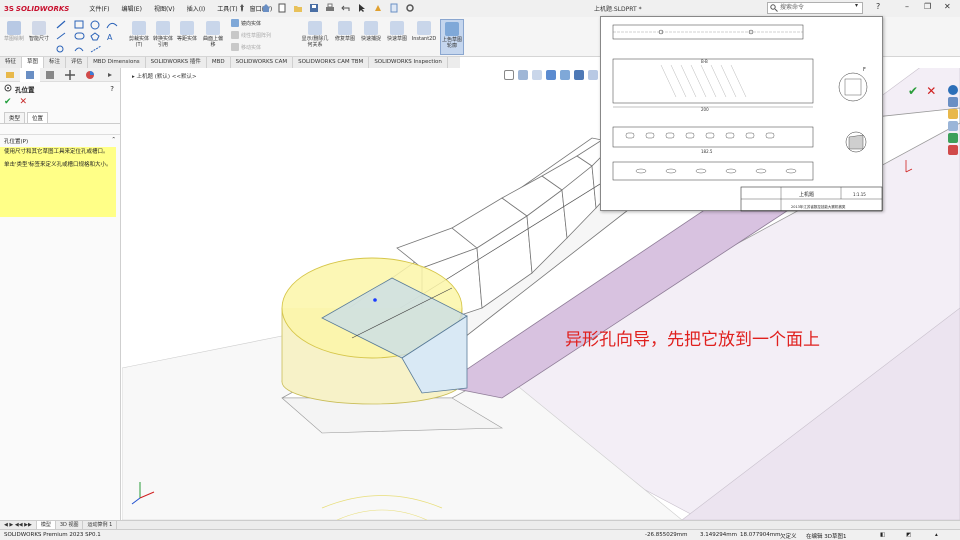  What do you see at coordinates (246, 23) in the screenshot?
I see `mirror-entities-button: 镜向实体` at bounding box center [246, 23].